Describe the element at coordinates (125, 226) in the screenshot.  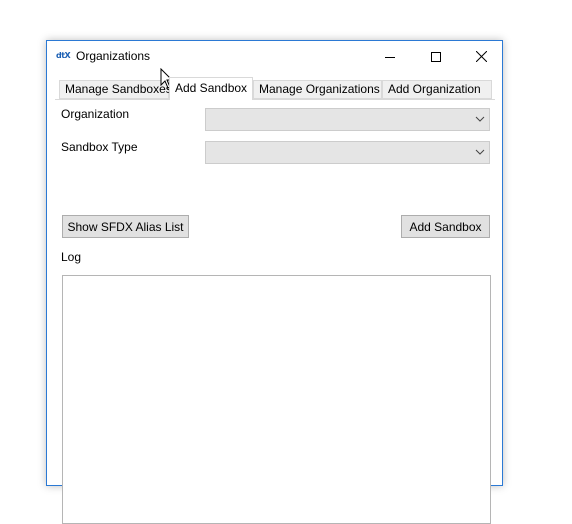
I see `show-sfdx-alias-list-button: Show SFDX Alias List` at that location.